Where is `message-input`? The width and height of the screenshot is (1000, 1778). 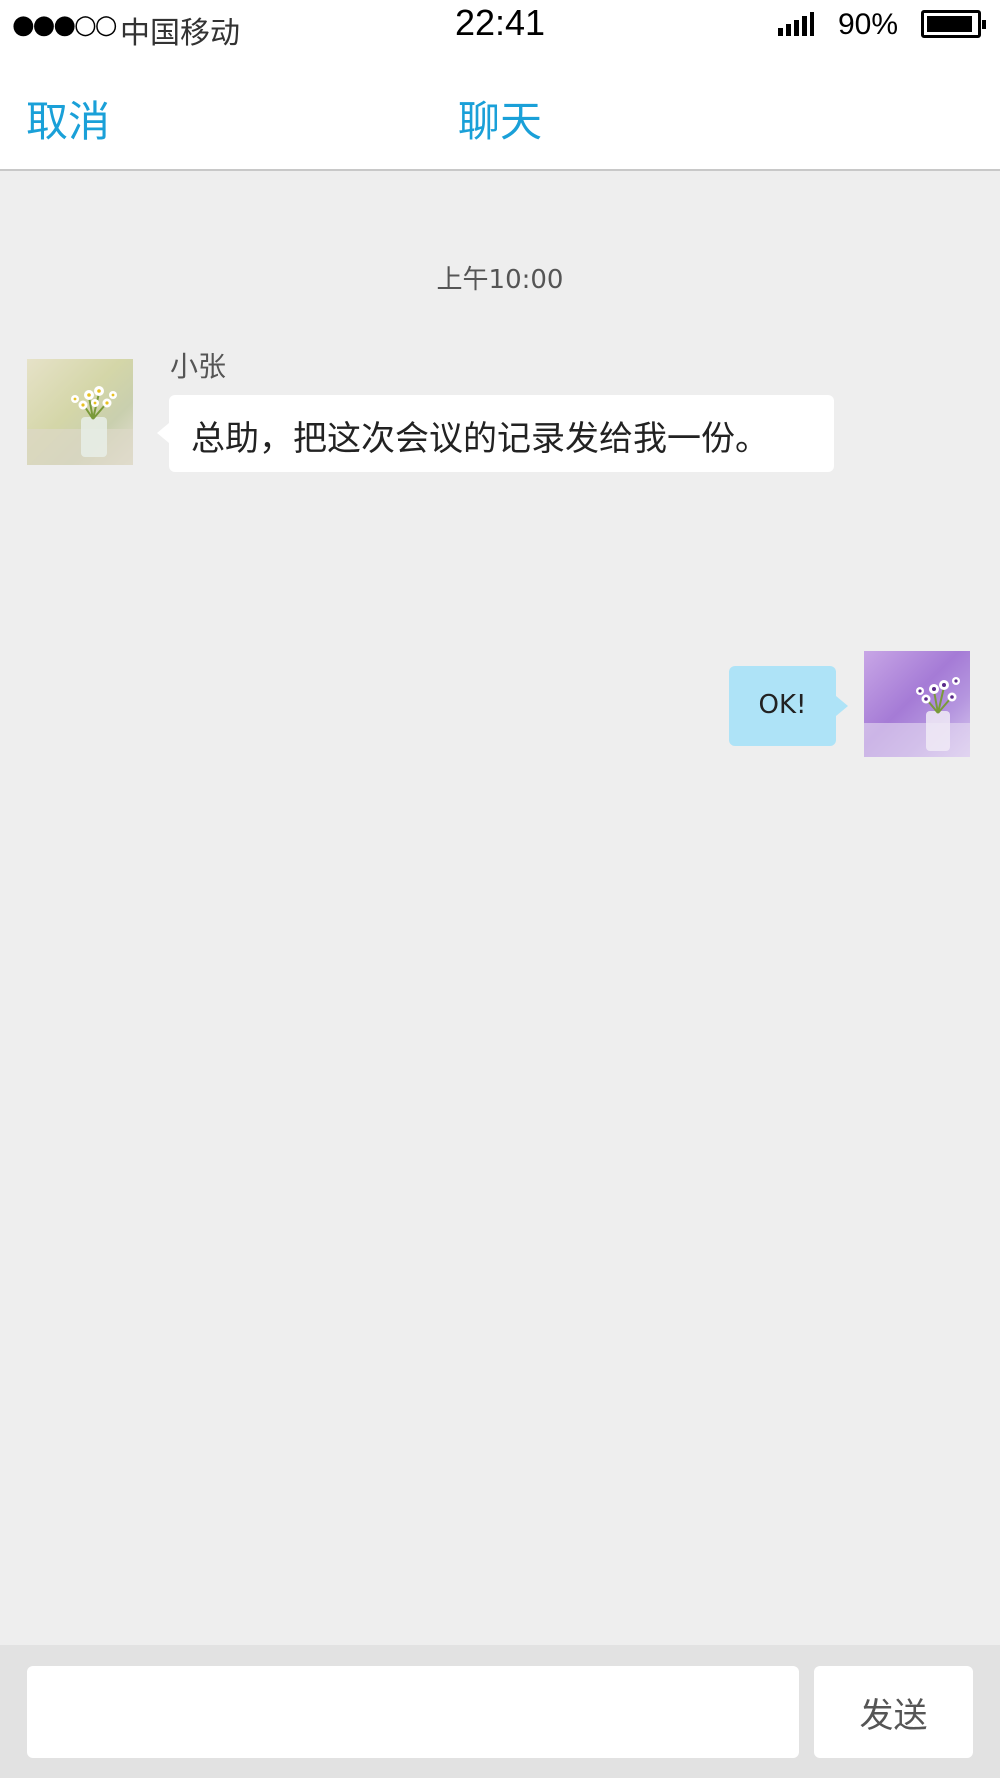 message-input is located at coordinates (413, 1712).